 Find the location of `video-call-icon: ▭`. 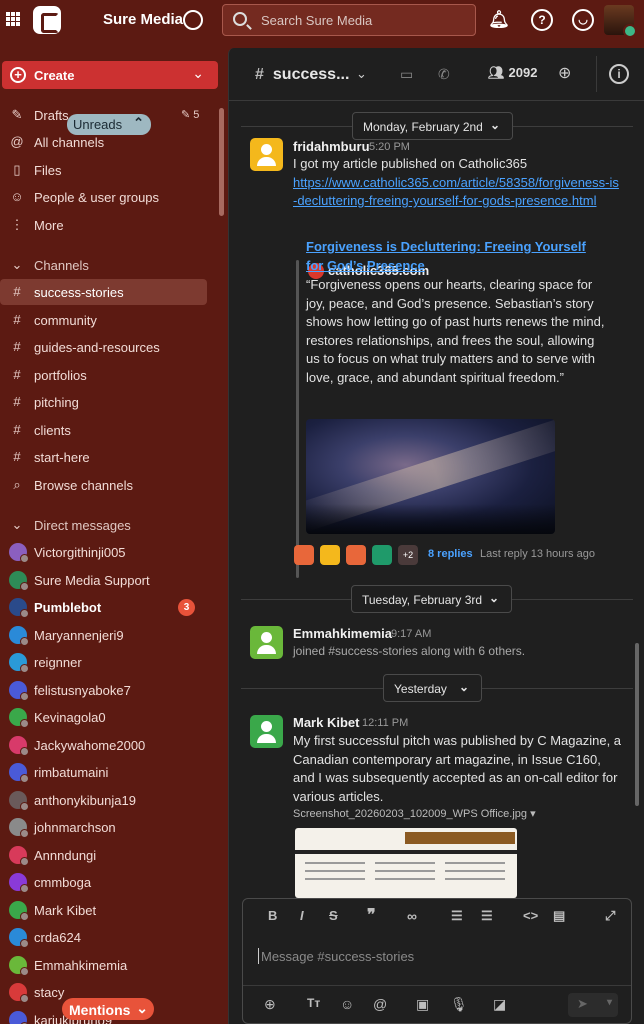

video-call-icon: ▭ is located at coordinates (406, 74).